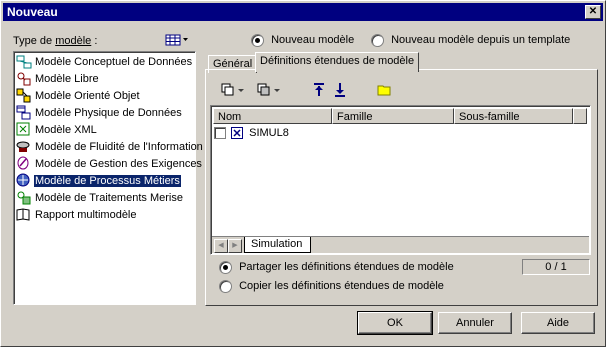 This screenshot has width=606, height=347. I want to click on merise-icon, so click(24, 198).